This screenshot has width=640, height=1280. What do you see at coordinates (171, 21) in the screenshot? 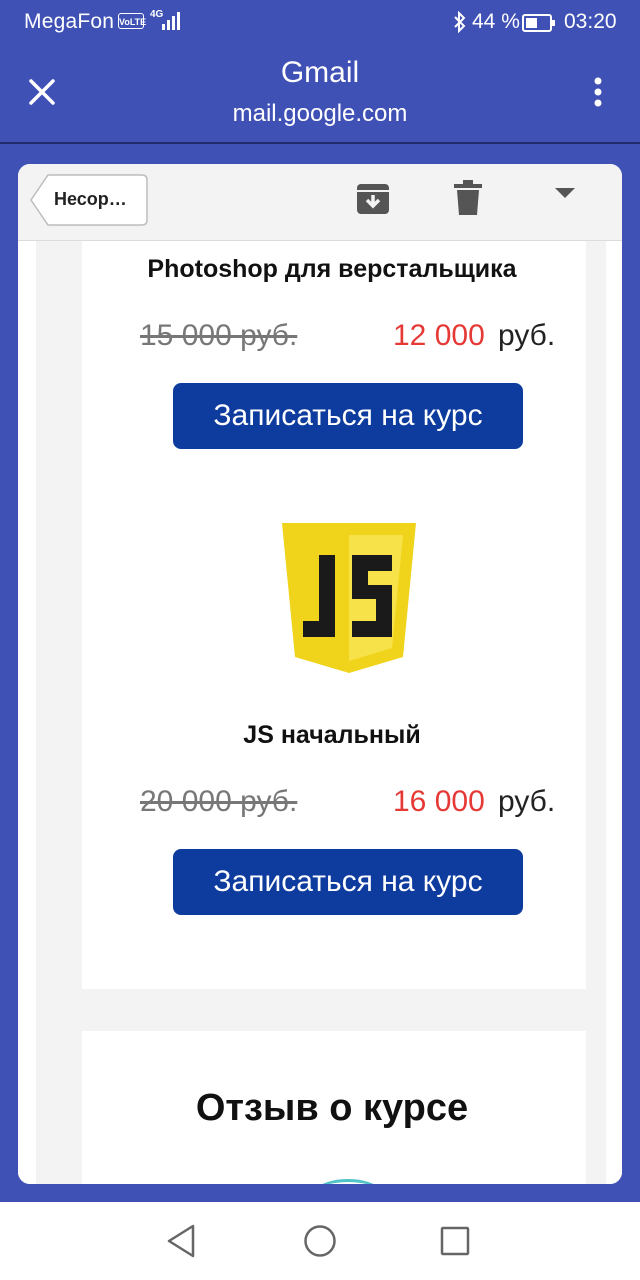
I see `signal-icon` at bounding box center [171, 21].